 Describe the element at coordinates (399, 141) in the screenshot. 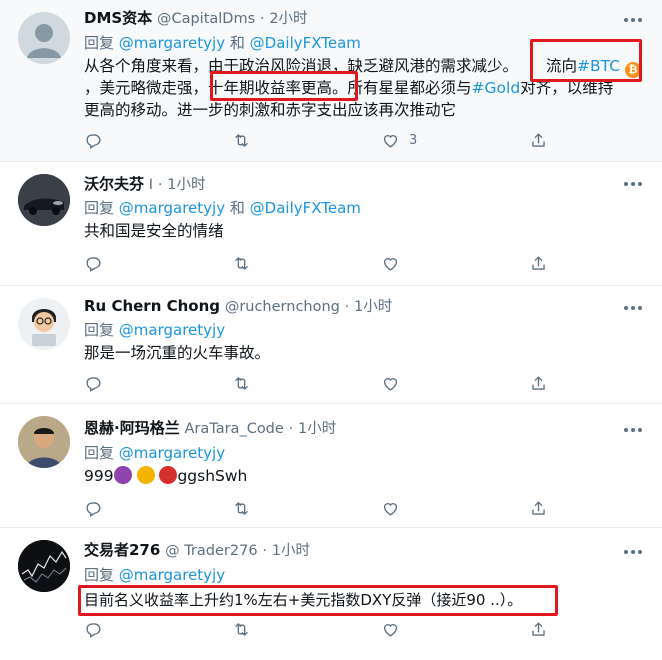

I see `like-icon: 3` at that location.